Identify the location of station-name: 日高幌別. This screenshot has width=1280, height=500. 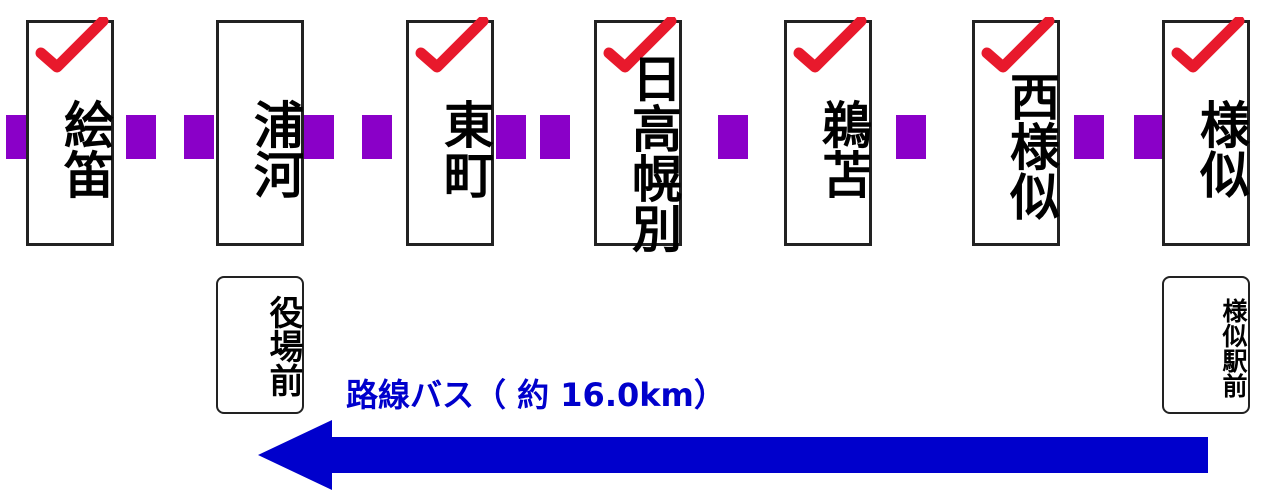
(653, 153).